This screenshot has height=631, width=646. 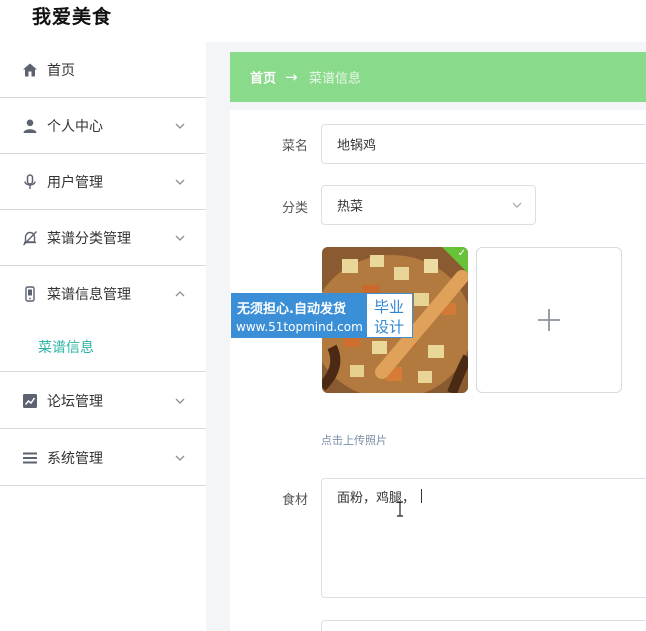 What do you see at coordinates (295, 208) in the screenshot?
I see `category-label: 分类` at bounding box center [295, 208].